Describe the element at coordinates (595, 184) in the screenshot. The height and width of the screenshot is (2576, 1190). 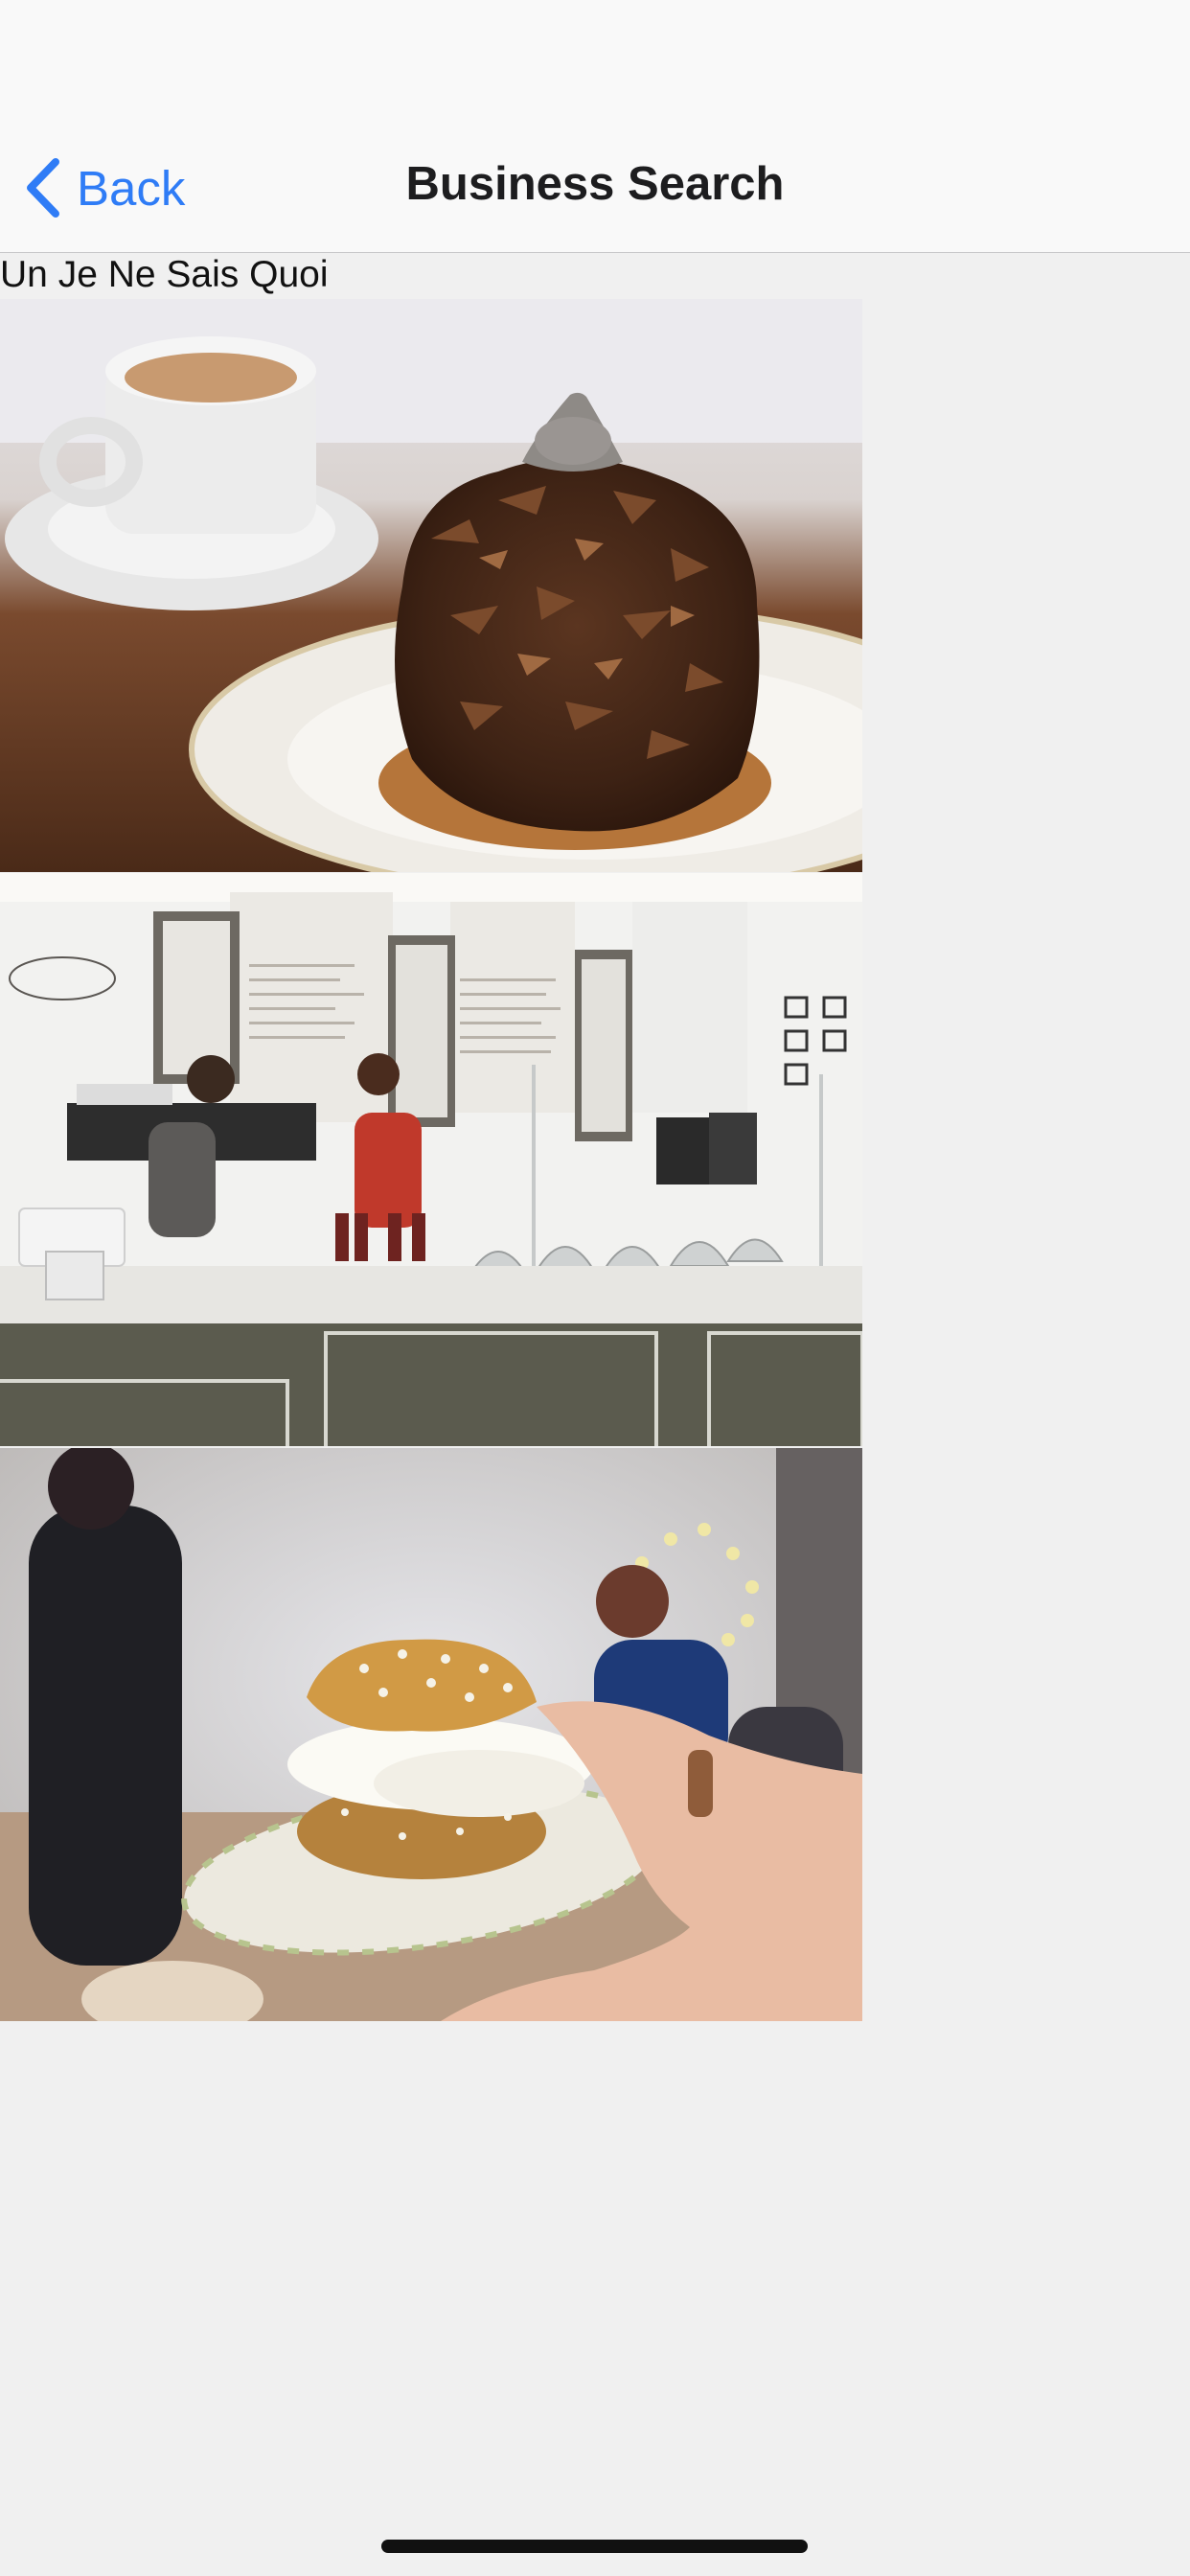
I see `page-title: Business Search` at that location.